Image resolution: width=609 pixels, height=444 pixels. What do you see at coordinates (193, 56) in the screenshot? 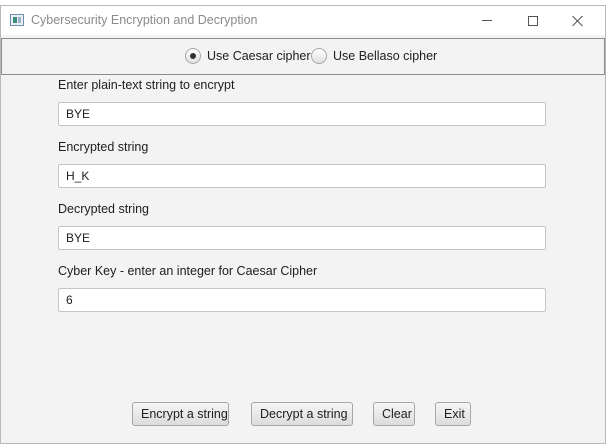
I see `radio-selected-icon` at bounding box center [193, 56].